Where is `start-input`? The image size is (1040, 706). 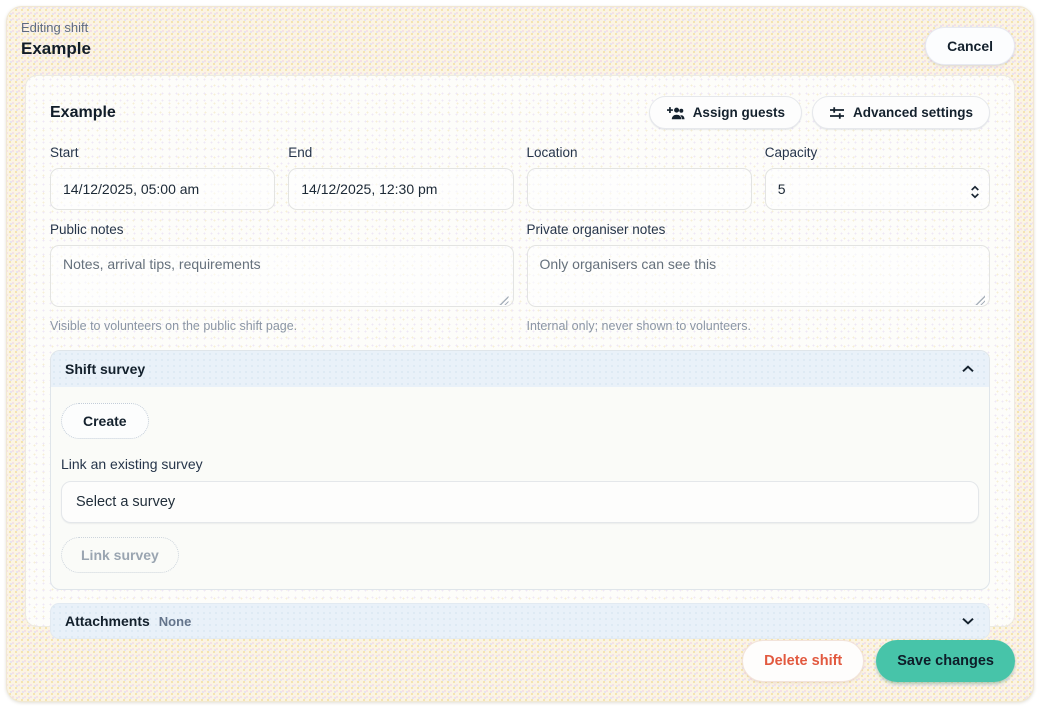
start-input is located at coordinates (163, 189).